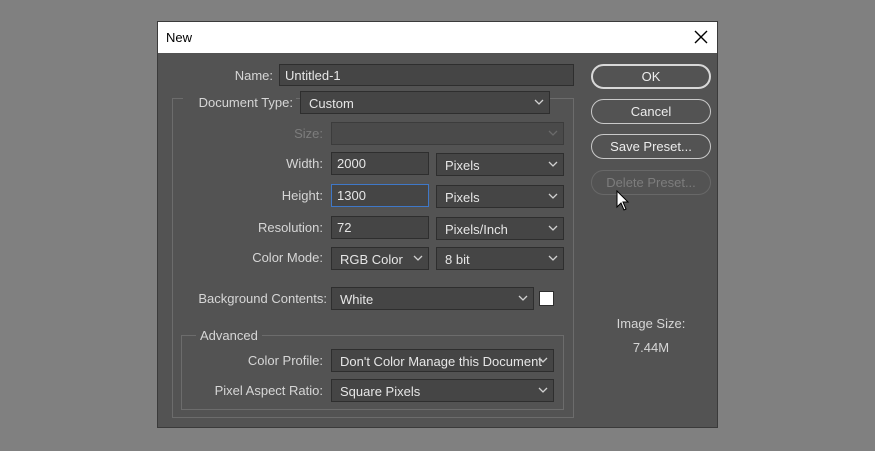 This screenshot has height=451, width=875. What do you see at coordinates (268, 390) in the screenshot?
I see `pixel-aspect-ratio-label: Pixel Aspect Ratio:` at bounding box center [268, 390].